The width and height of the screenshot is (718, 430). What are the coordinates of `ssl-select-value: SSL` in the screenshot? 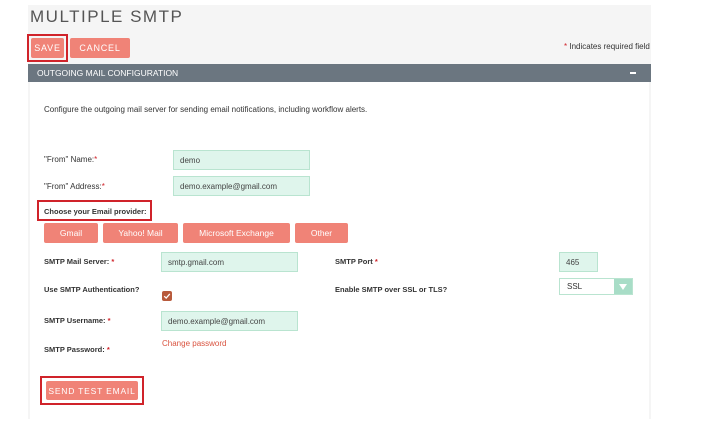 It's located at (575, 286).